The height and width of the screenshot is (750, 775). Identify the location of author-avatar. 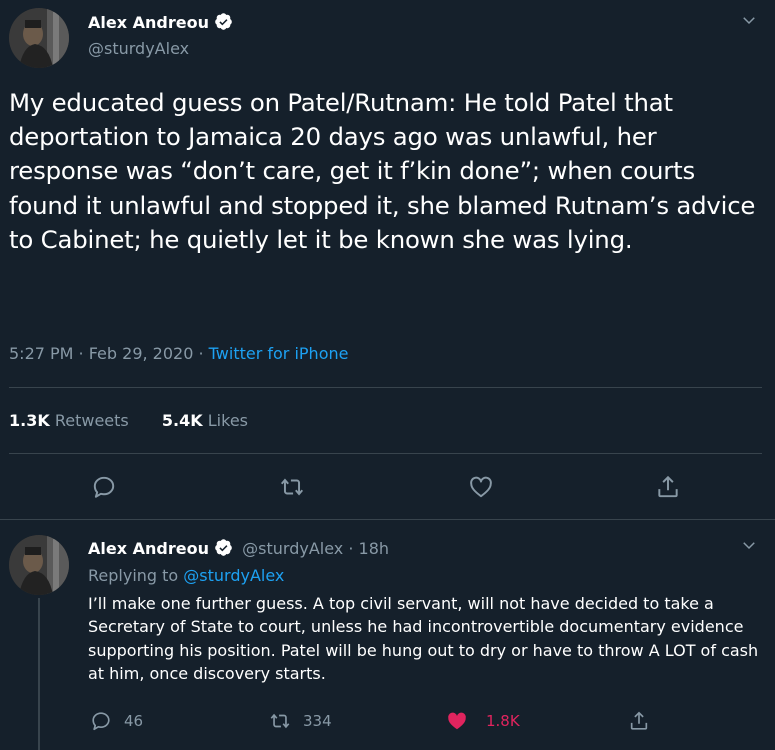
(39, 38).